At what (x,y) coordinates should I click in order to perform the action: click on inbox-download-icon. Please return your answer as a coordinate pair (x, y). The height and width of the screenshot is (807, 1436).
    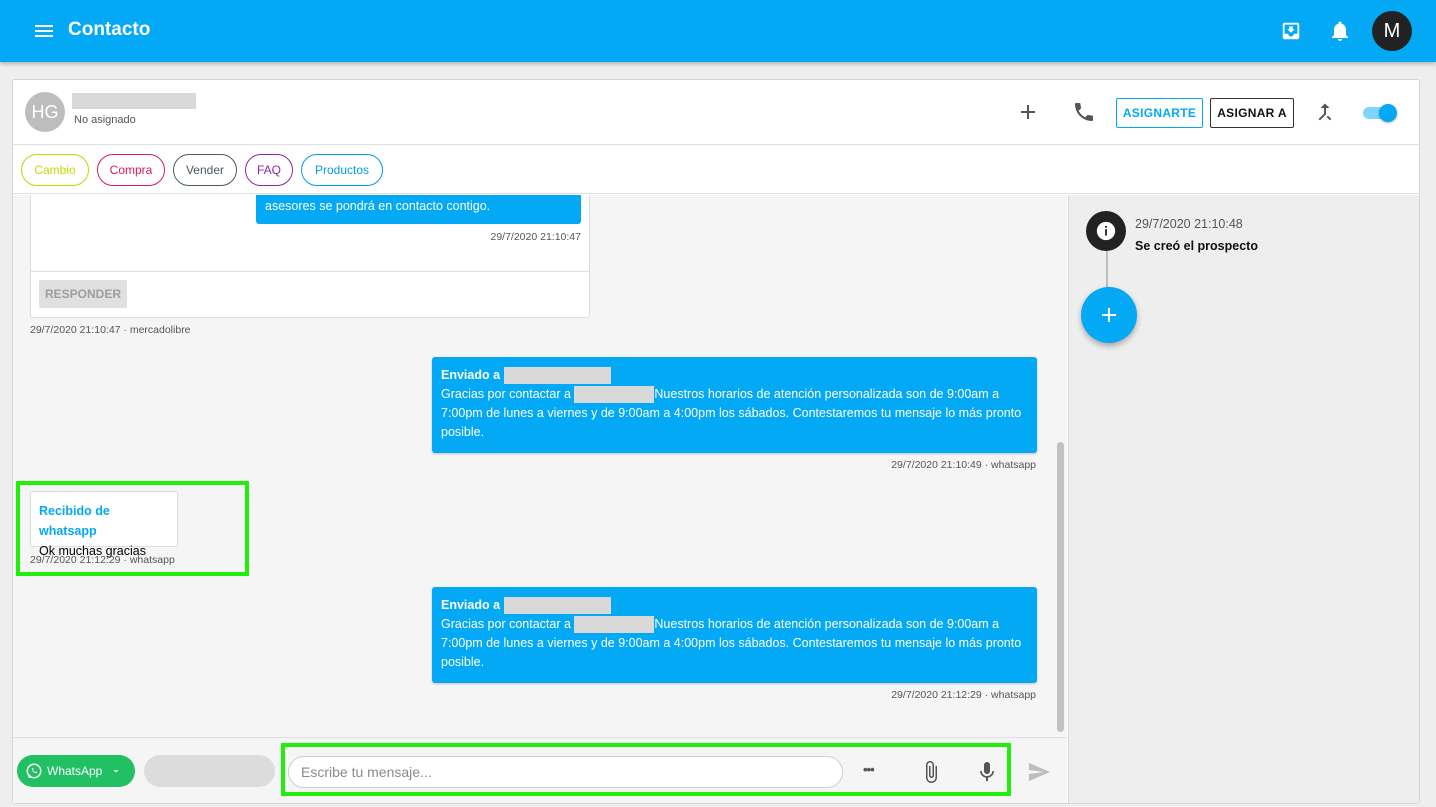
    Looking at the image, I should click on (1291, 31).